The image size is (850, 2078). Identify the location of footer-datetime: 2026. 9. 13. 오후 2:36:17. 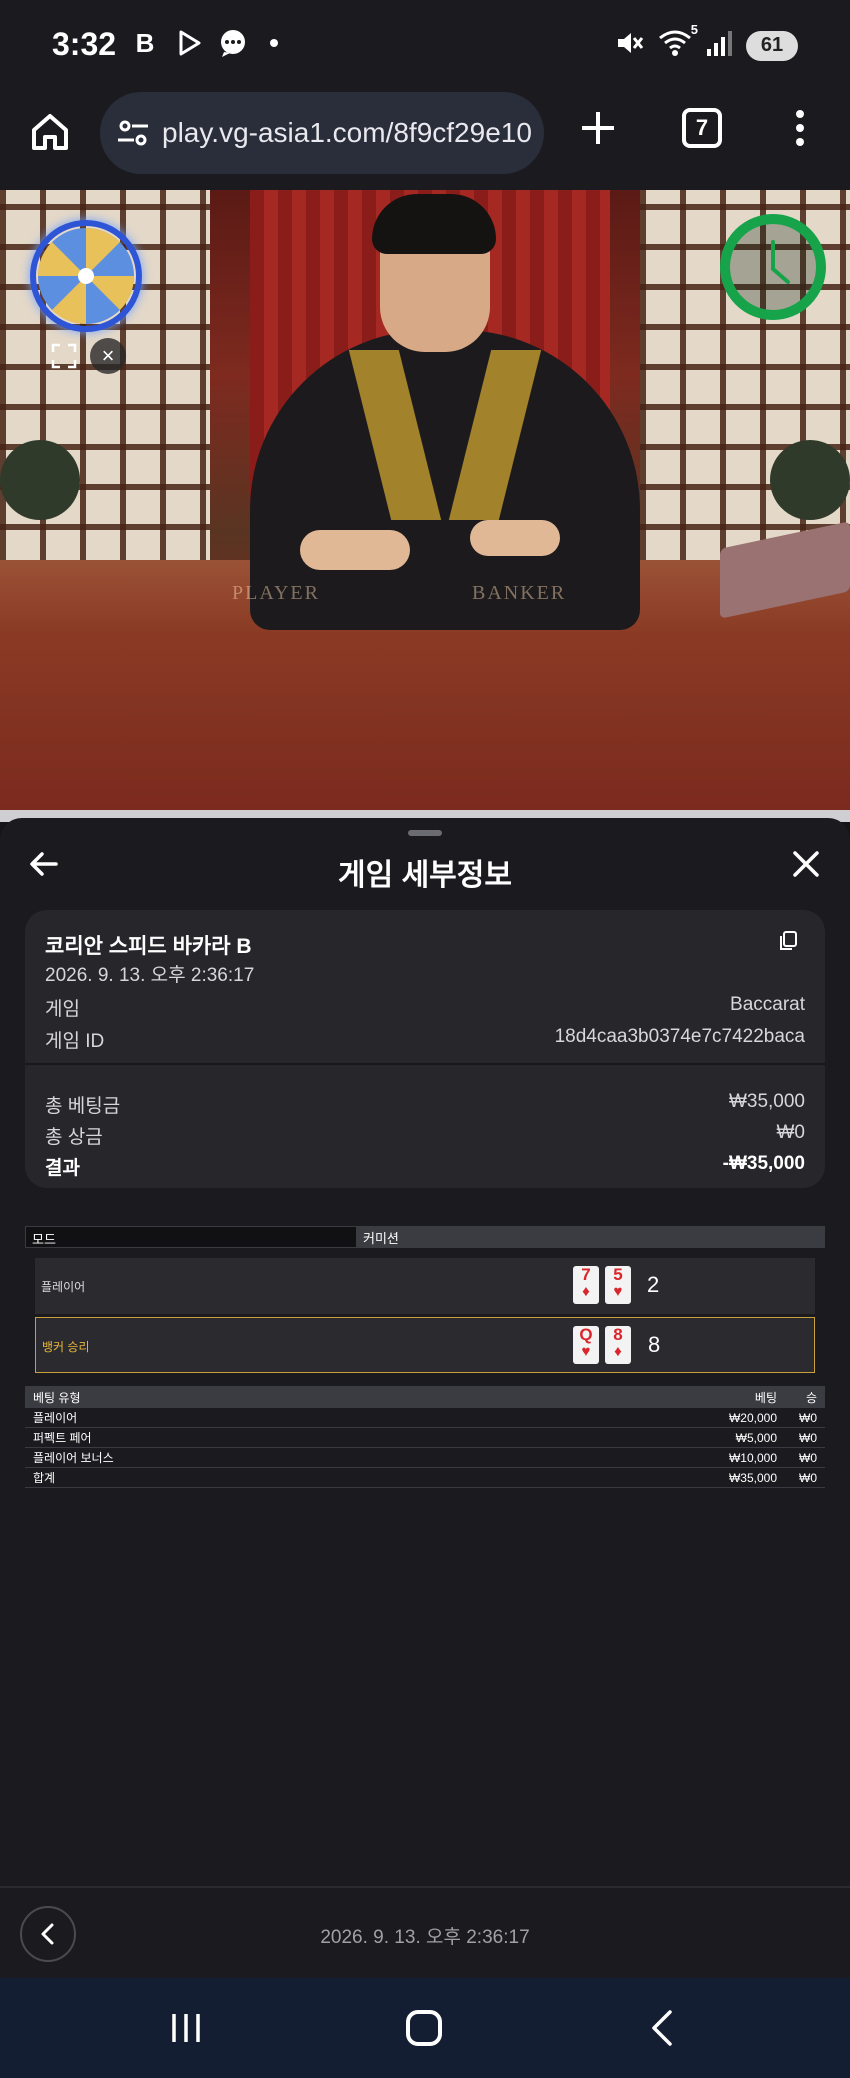
(425, 1937).